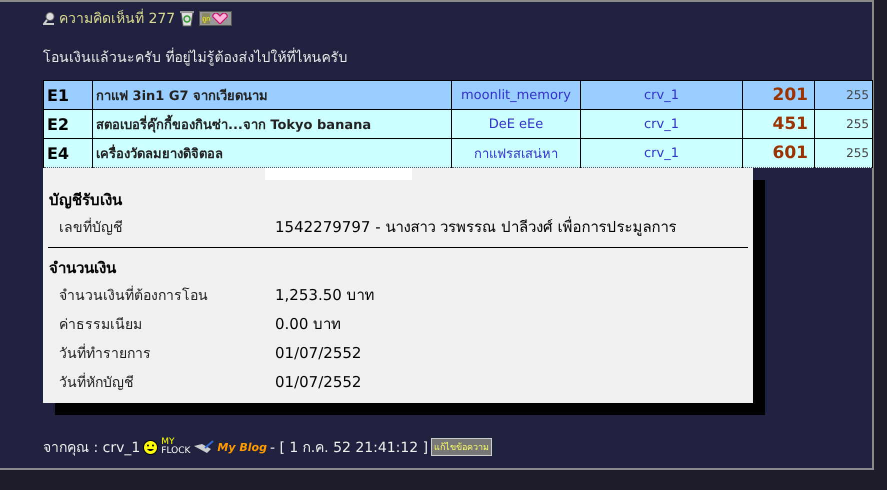 The image size is (887, 490). I want to click on smiley-icon, so click(150, 447).